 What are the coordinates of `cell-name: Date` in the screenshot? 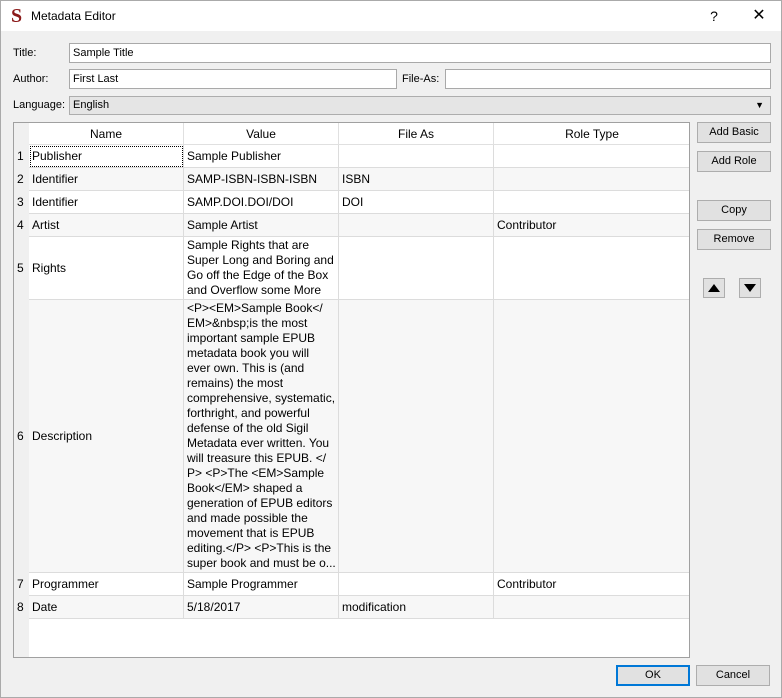 It's located at (106, 607).